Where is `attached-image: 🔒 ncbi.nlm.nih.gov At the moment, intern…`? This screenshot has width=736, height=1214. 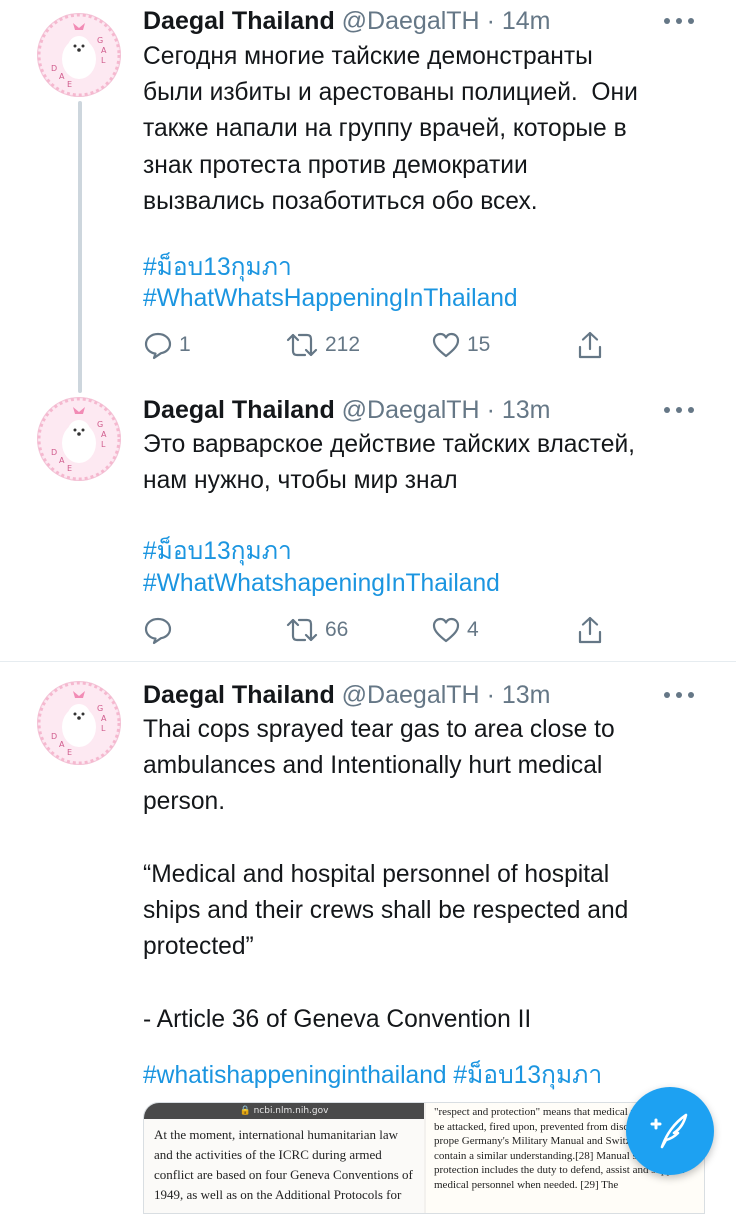
attached-image: 🔒 ncbi.nlm.nih.gov At the moment, intern… is located at coordinates (424, 1158).